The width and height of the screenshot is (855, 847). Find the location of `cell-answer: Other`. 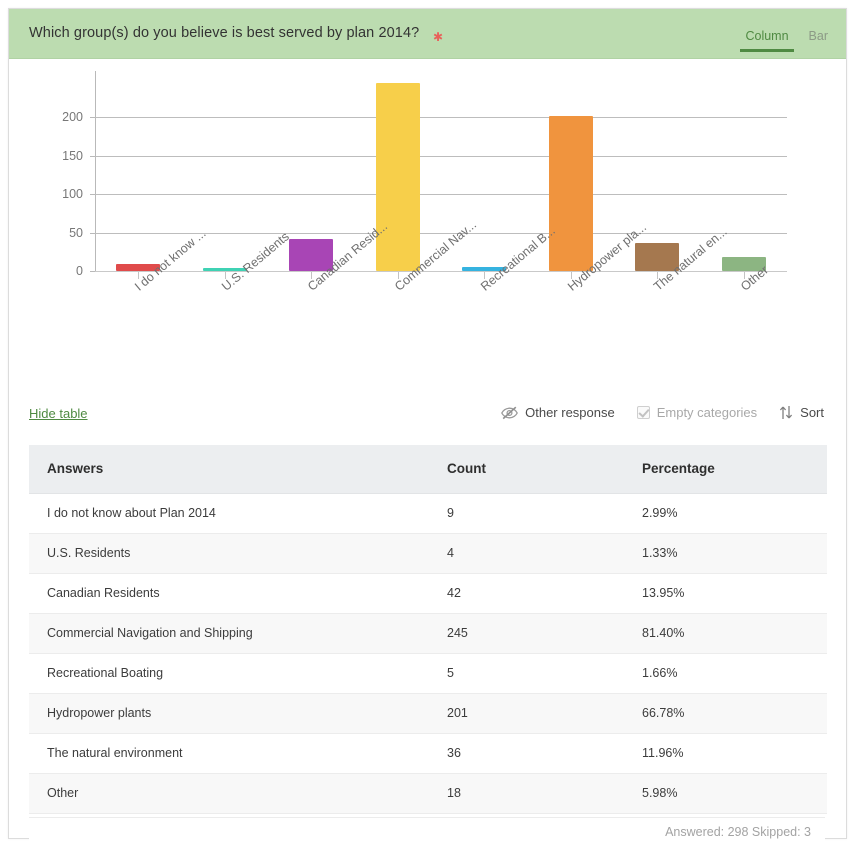

cell-answer: Other is located at coordinates (229, 793).